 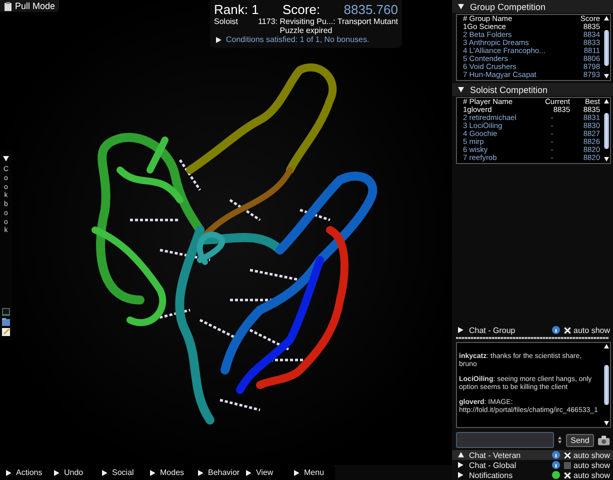 What do you see at coordinates (532, 89) in the screenshot?
I see `panel-header: Soloist Competition` at bounding box center [532, 89].